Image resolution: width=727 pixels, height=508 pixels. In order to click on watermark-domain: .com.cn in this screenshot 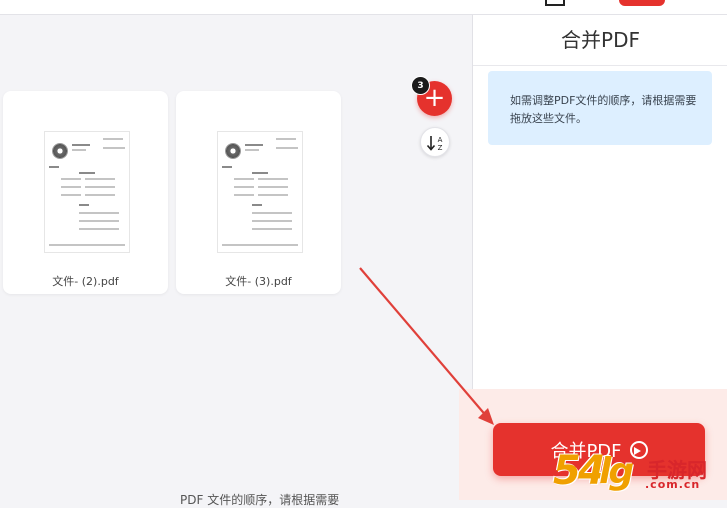, I will do `click(673, 484)`.